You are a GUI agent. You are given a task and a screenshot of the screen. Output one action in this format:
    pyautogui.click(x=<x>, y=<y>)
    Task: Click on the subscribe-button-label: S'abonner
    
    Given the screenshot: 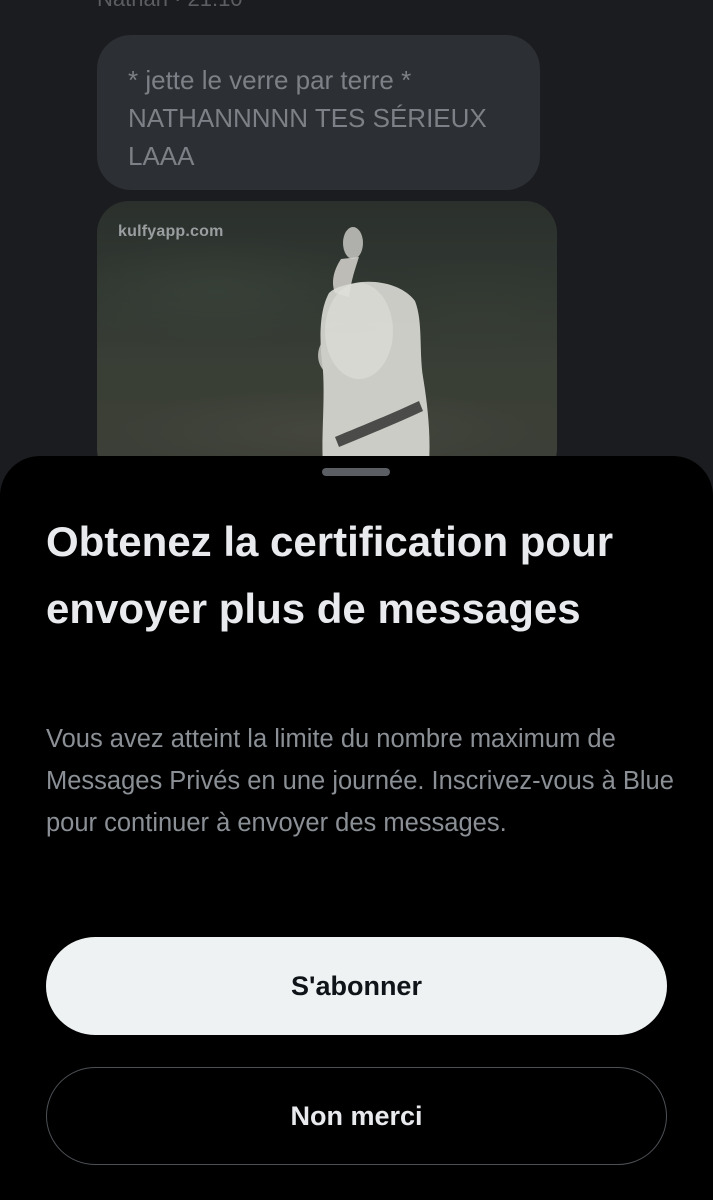 What is the action you would take?
    pyautogui.click(x=356, y=985)
    